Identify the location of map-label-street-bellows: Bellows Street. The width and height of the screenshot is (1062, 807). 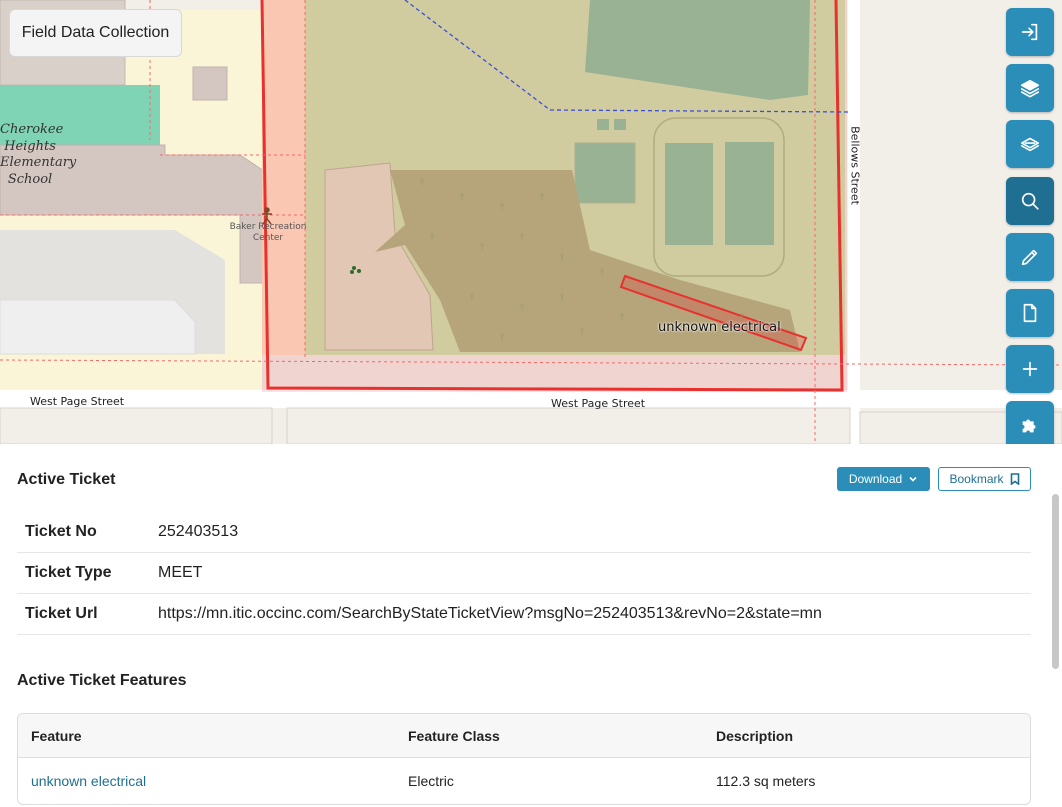
(855, 165).